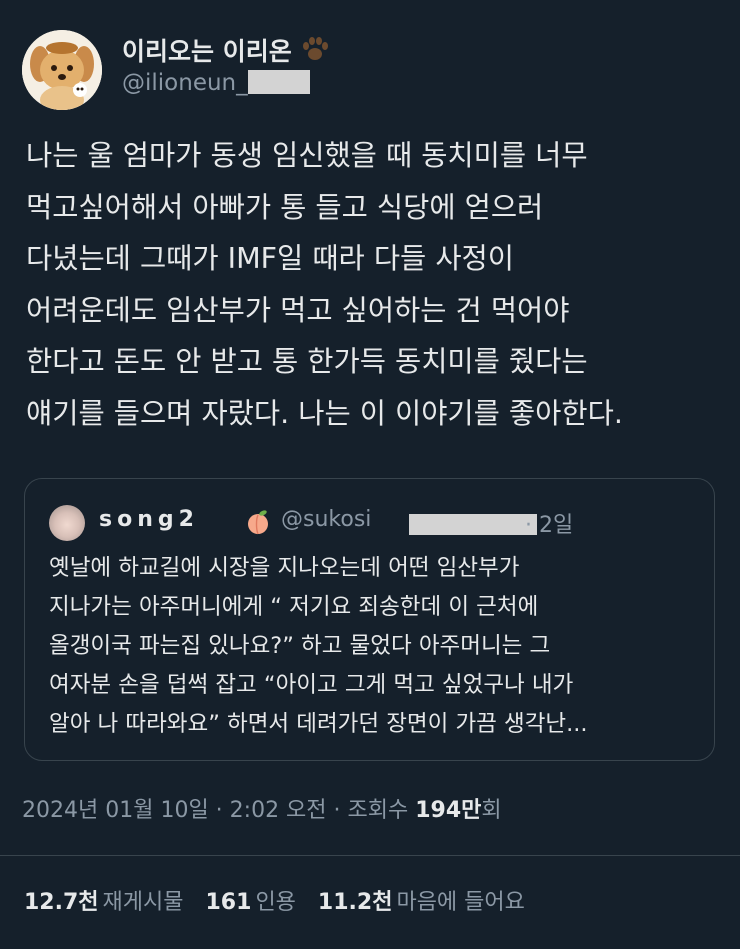 This screenshot has height=949, width=740. Describe the element at coordinates (185, 83) in the screenshot. I see `author-handle: @ilioneun_` at that location.